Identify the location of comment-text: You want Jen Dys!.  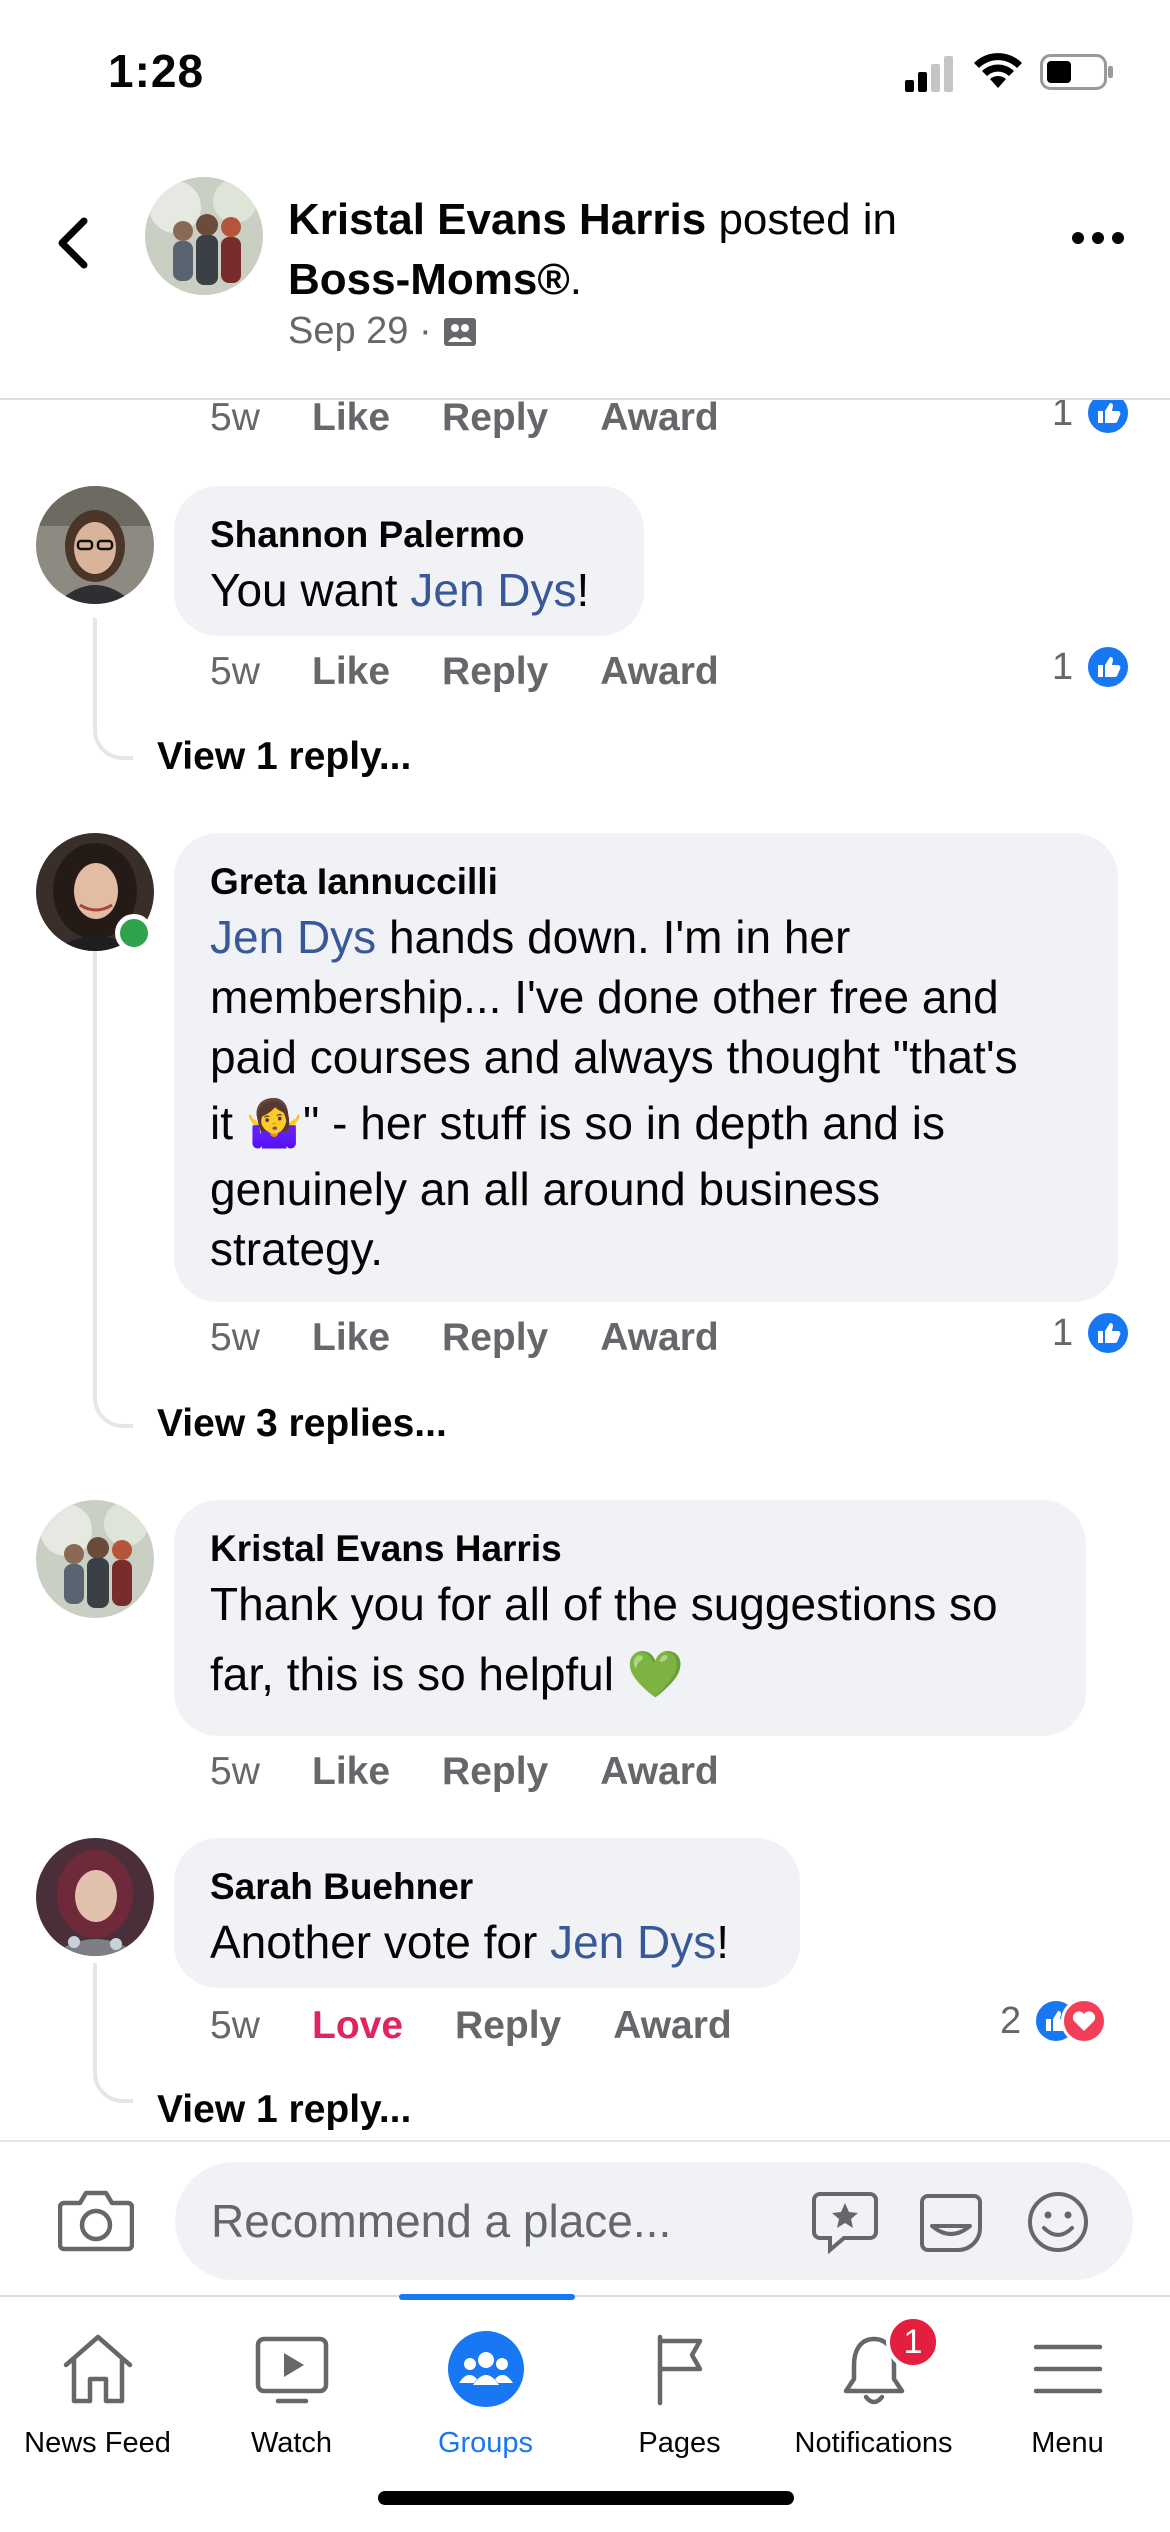
(400, 590).